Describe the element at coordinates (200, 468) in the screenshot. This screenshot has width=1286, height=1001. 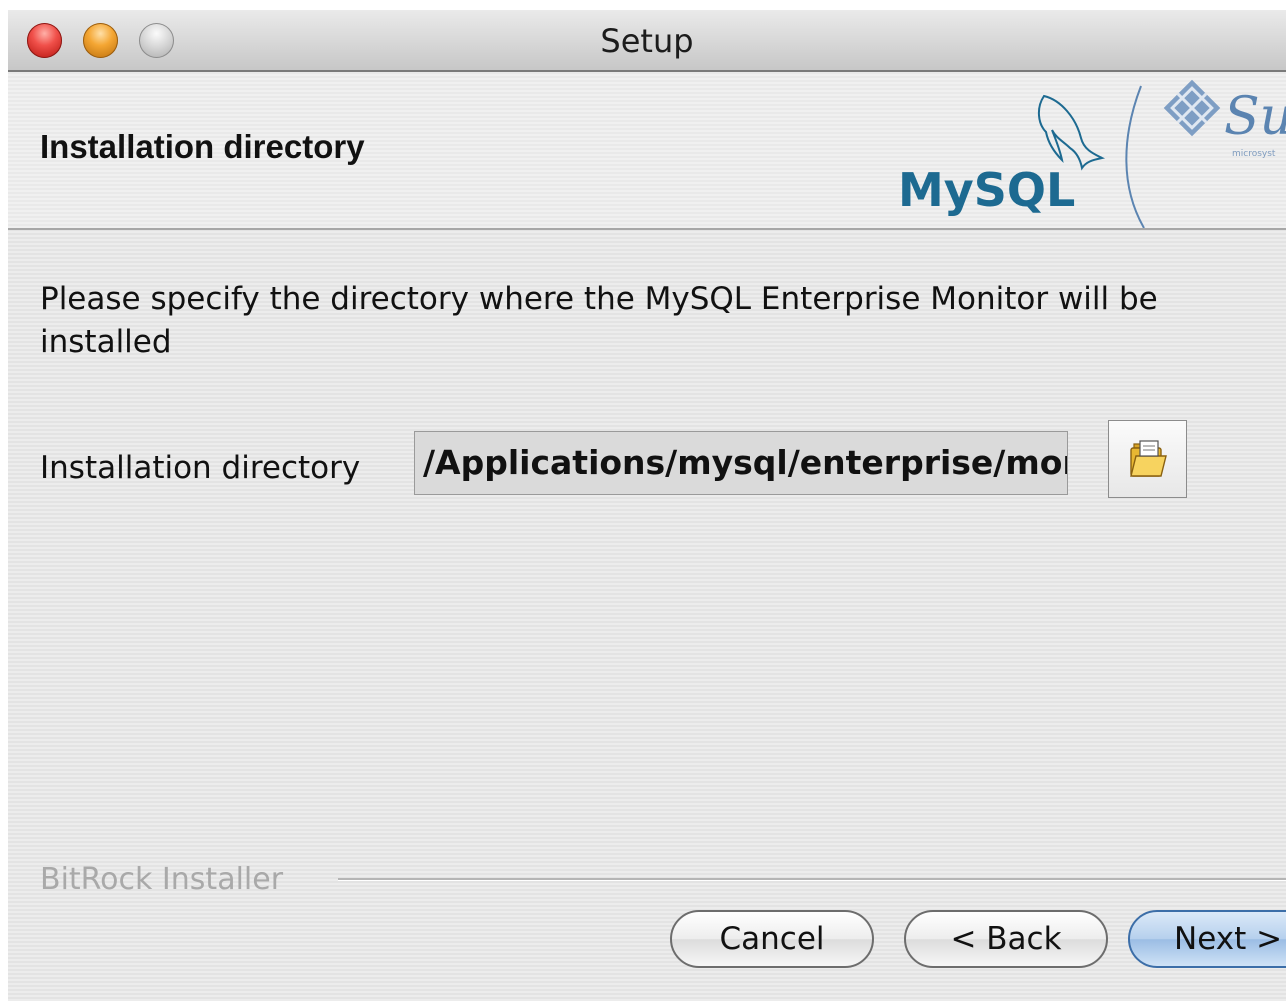
I see `installation-directory-label: Installation directory` at that location.